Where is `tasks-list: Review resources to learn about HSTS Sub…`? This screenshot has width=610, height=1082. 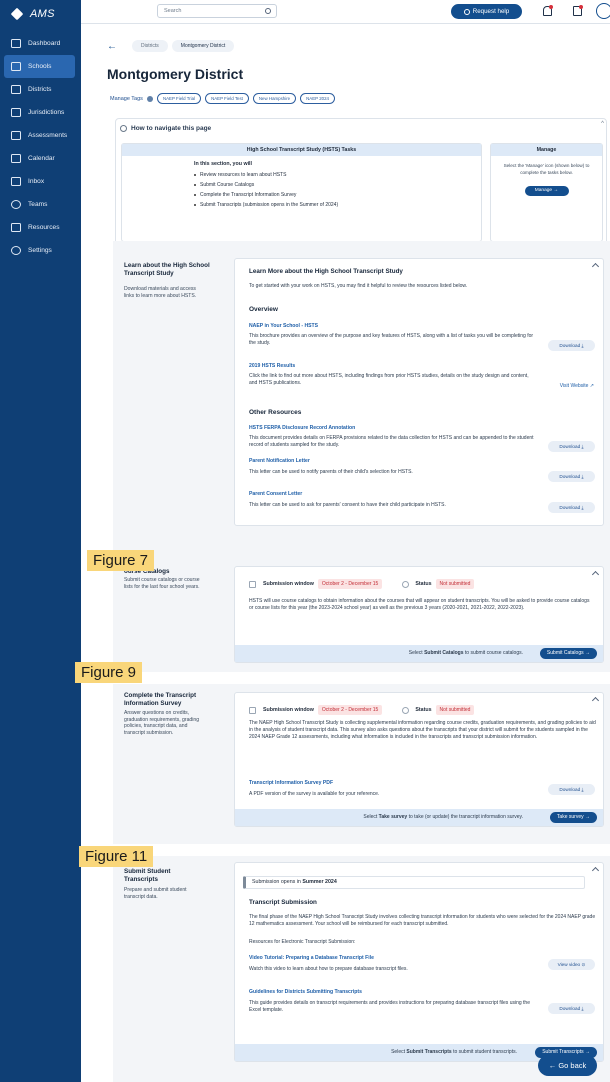 tasks-list: Review resources to learn about HSTS Sub… is located at coordinates (337, 190).